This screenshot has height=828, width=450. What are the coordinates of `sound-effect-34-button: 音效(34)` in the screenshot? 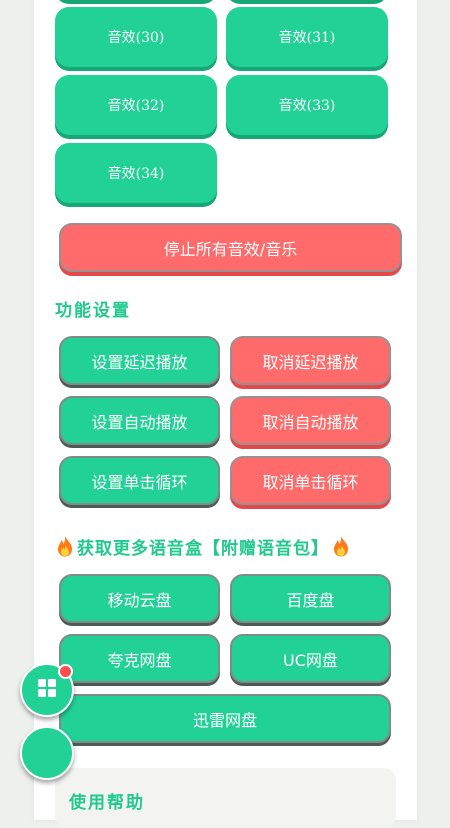 It's located at (136, 173).